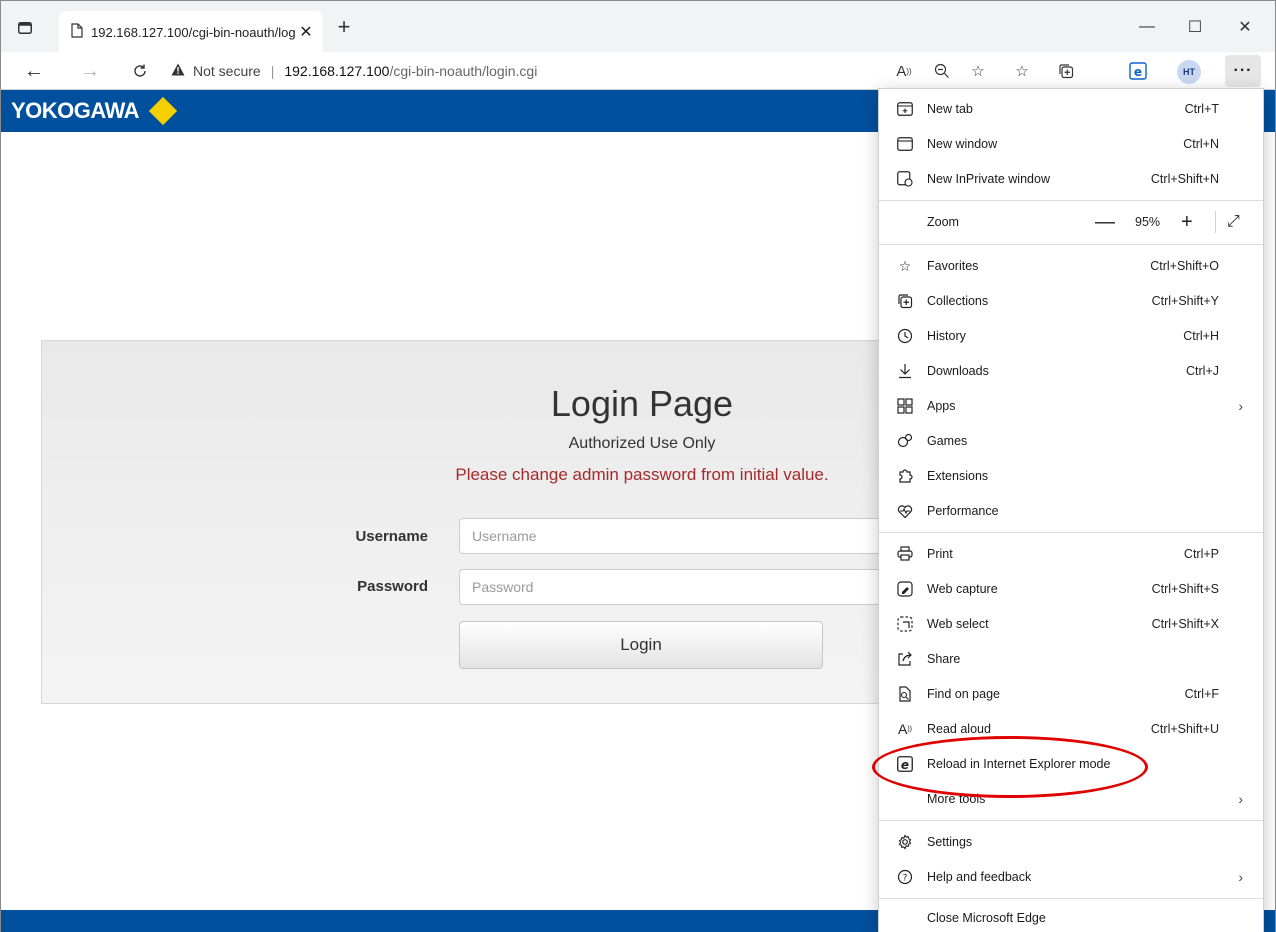  Describe the element at coordinates (1071, 624) in the screenshot. I see `menu-item-web-select: Web select Ctrl+Shift+X` at that location.